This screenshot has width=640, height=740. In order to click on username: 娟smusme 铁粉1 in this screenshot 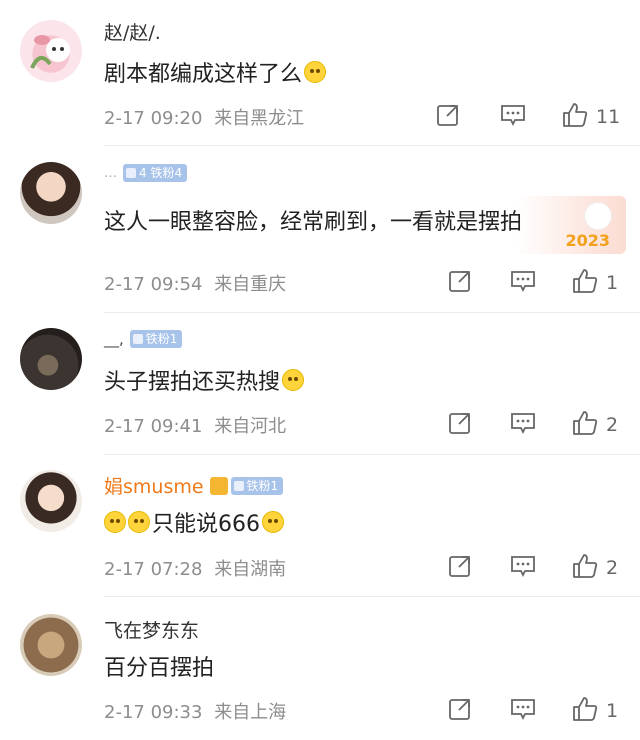, I will do `click(194, 485)`.